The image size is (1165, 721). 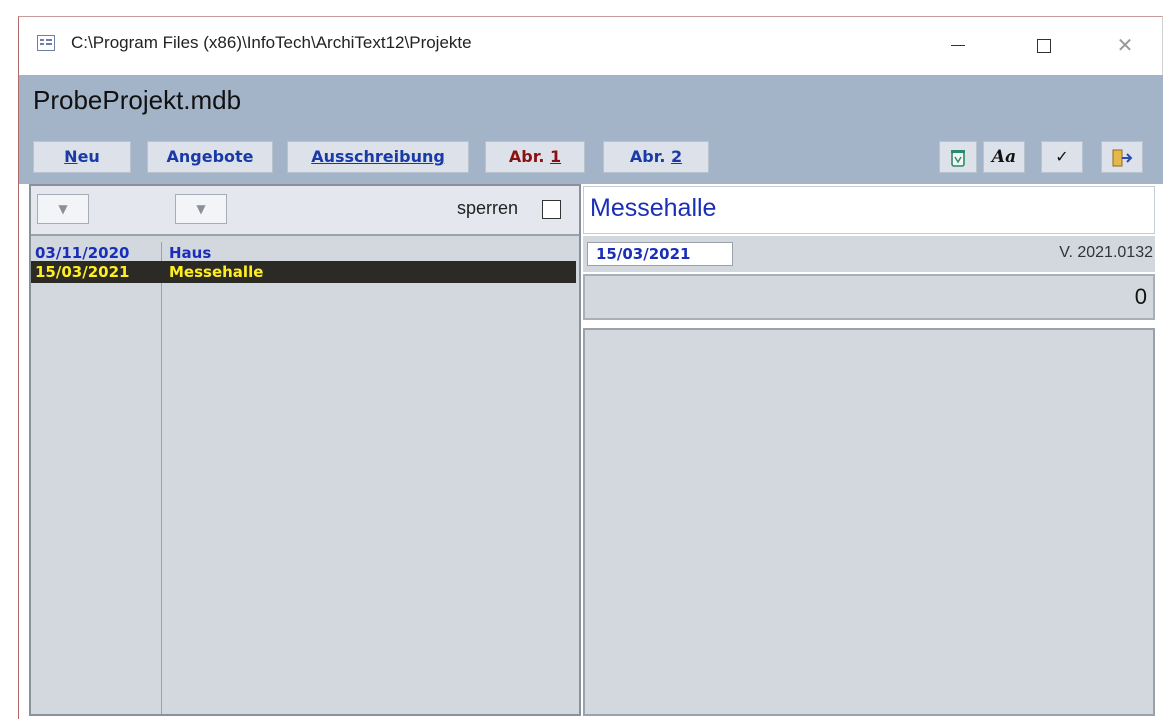 I want to click on project-meta-bar: 15/03/2021 V. 2021.0132, so click(x=869, y=254).